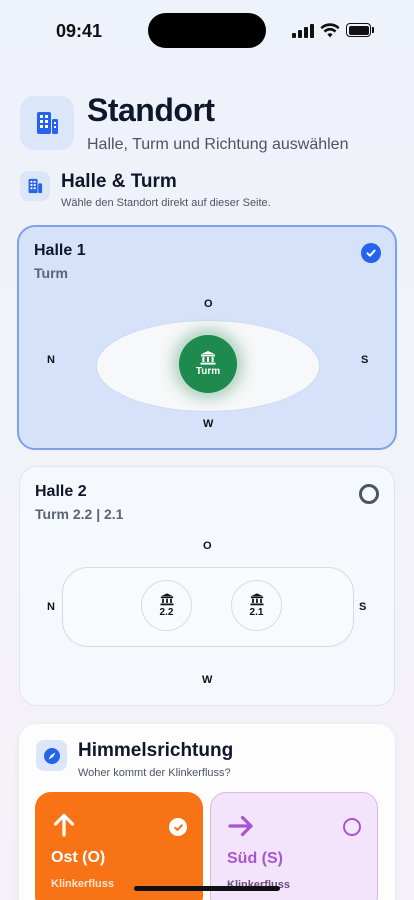 The width and height of the screenshot is (414, 900). I want to click on direction-caption: Klinkerfluss, so click(82, 884).